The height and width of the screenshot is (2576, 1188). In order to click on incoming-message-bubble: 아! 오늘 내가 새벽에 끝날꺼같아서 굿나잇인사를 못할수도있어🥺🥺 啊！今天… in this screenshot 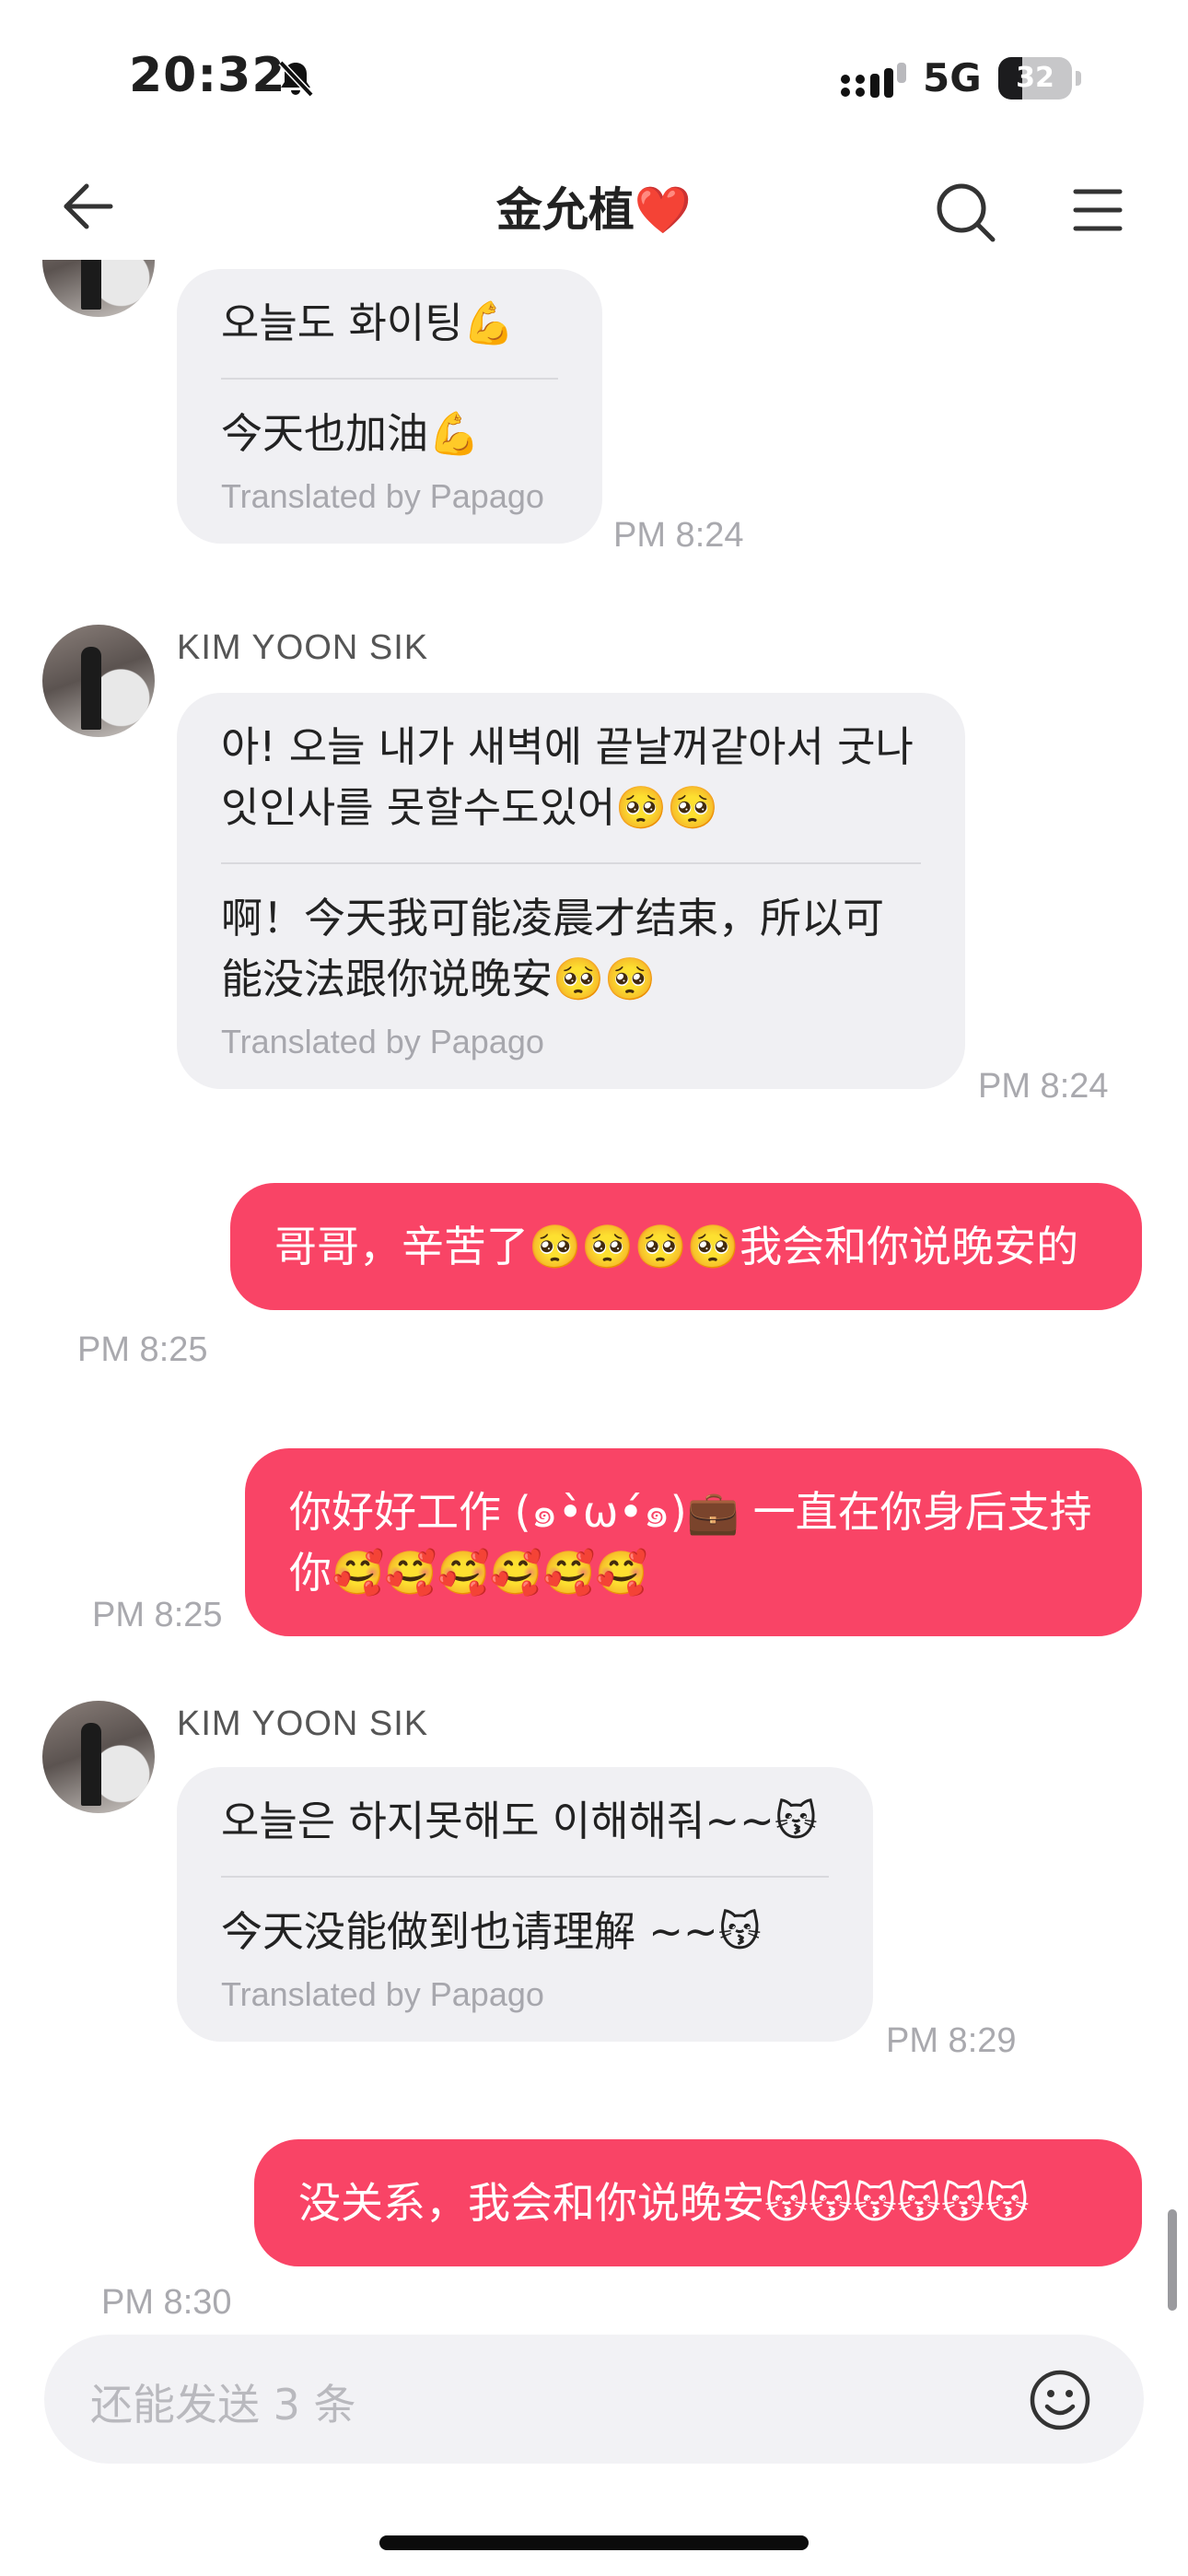, I will do `click(571, 891)`.